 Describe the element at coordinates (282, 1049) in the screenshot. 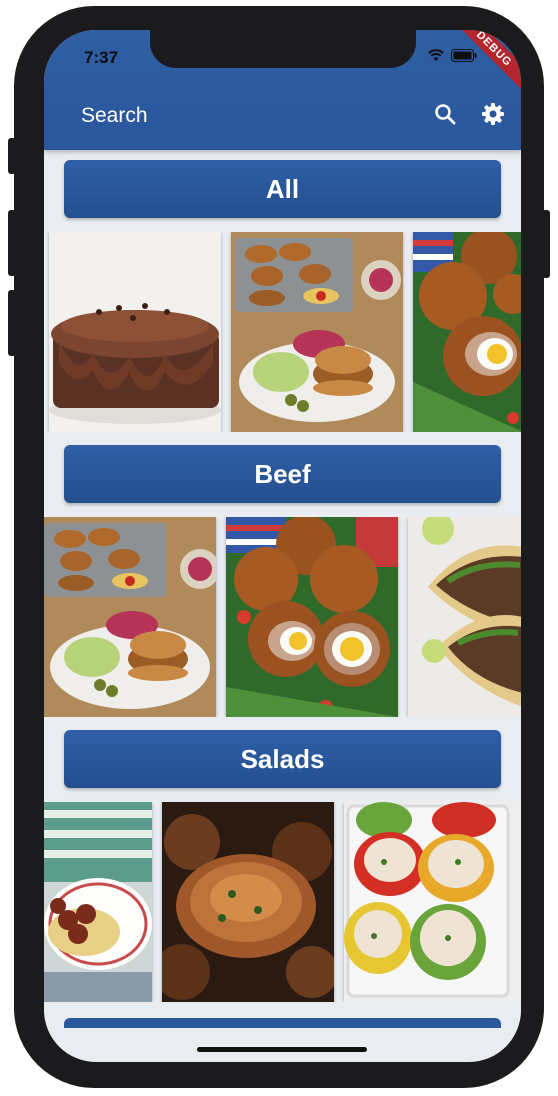

I see `home-indicator` at that location.